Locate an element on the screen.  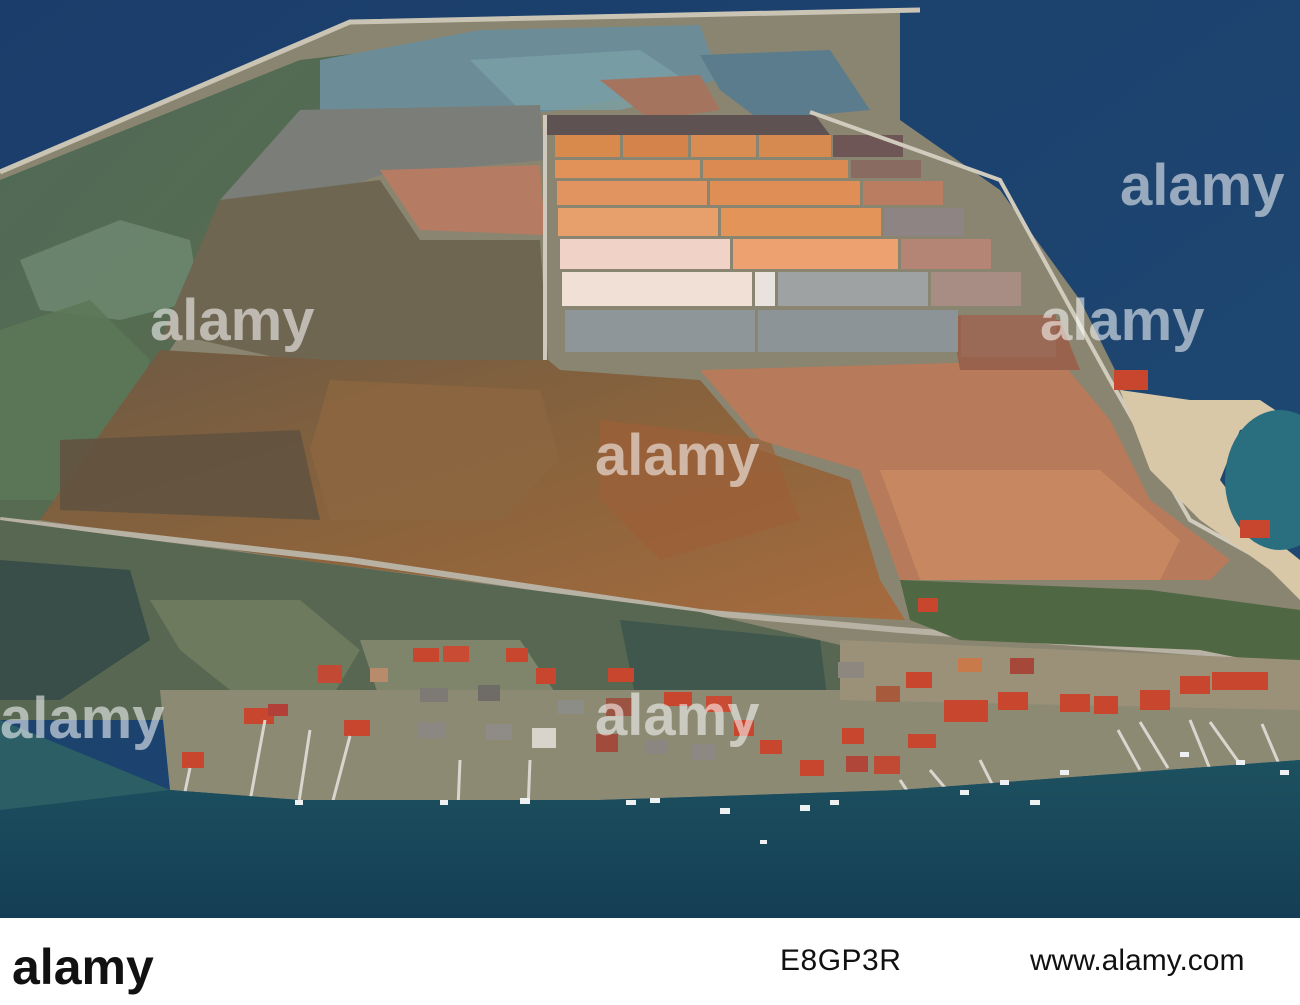
watermark-left: alamy is located at coordinates (232, 320).